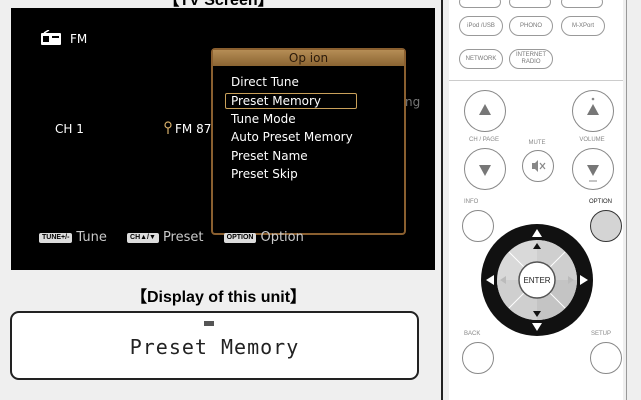  What do you see at coordinates (442, 200) in the screenshot?
I see `divider-line` at bounding box center [442, 200].